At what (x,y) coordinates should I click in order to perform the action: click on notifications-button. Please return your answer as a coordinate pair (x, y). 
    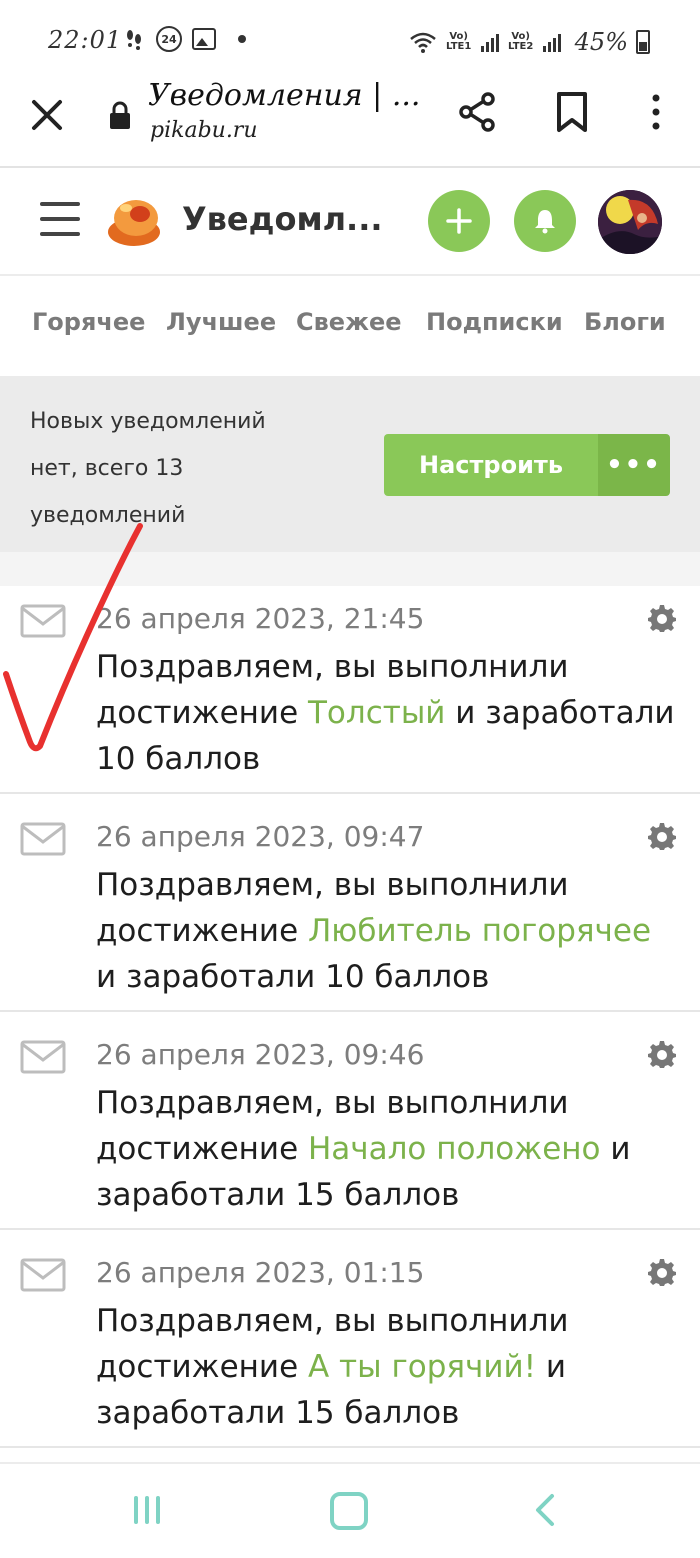
    Looking at the image, I should click on (545, 221).